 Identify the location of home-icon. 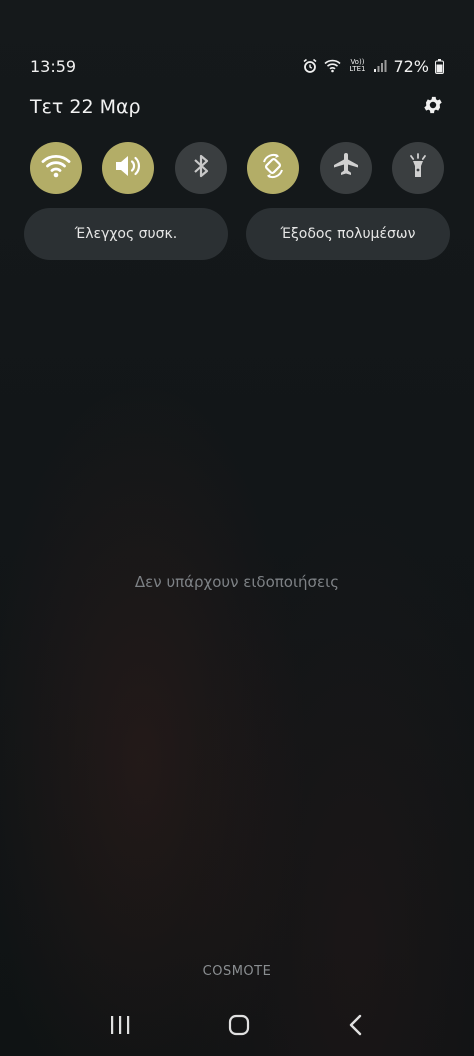
(239, 1027).